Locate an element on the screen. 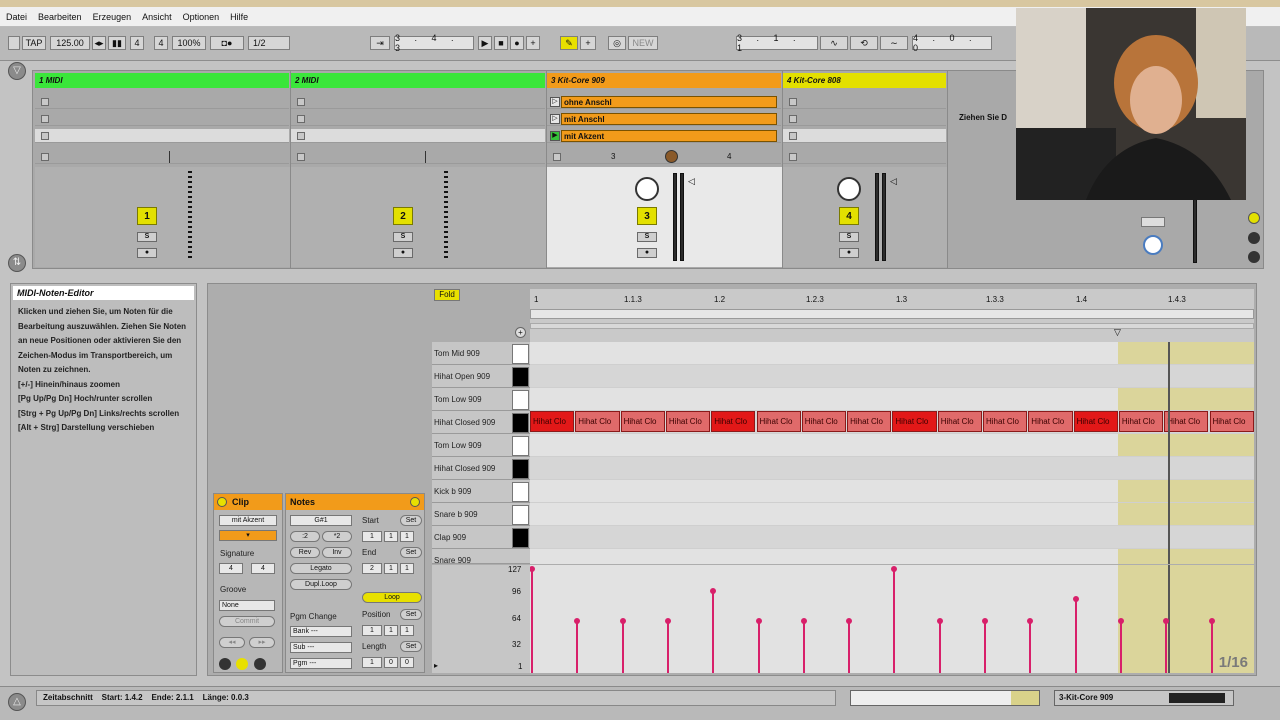 The width and height of the screenshot is (1280, 720). len-bar: 1 is located at coordinates (372, 662).